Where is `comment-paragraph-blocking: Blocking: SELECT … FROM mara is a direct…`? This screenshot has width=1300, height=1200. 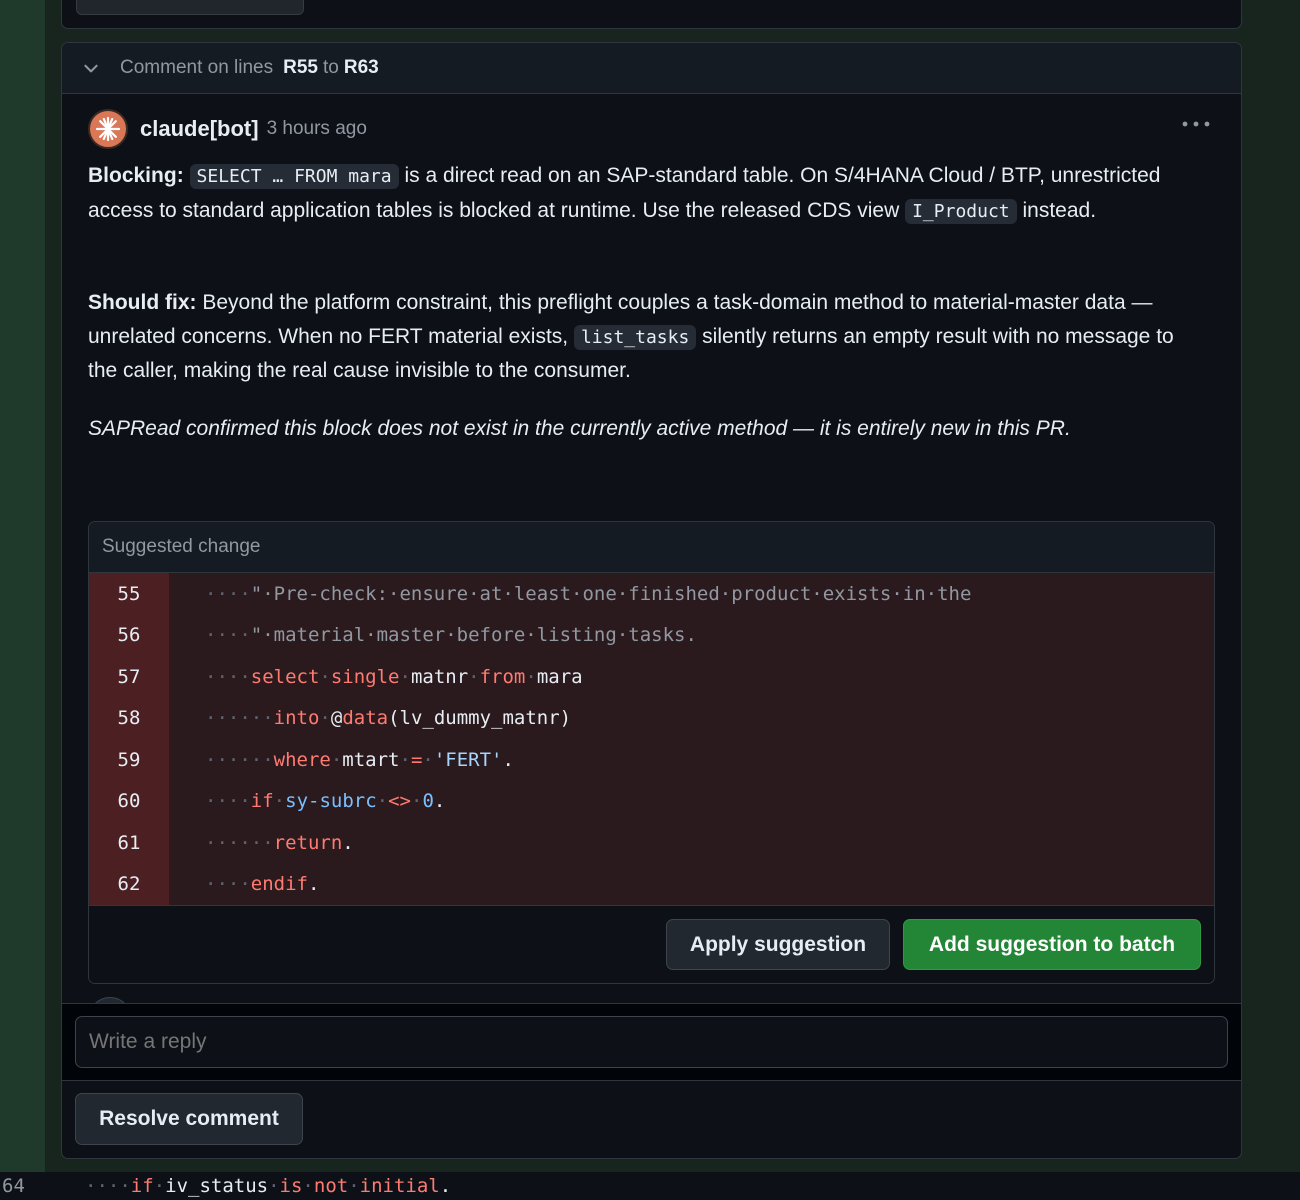
comment-paragraph-blocking: Blocking: SELECT … FROM mara is a direct… is located at coordinates (624, 194).